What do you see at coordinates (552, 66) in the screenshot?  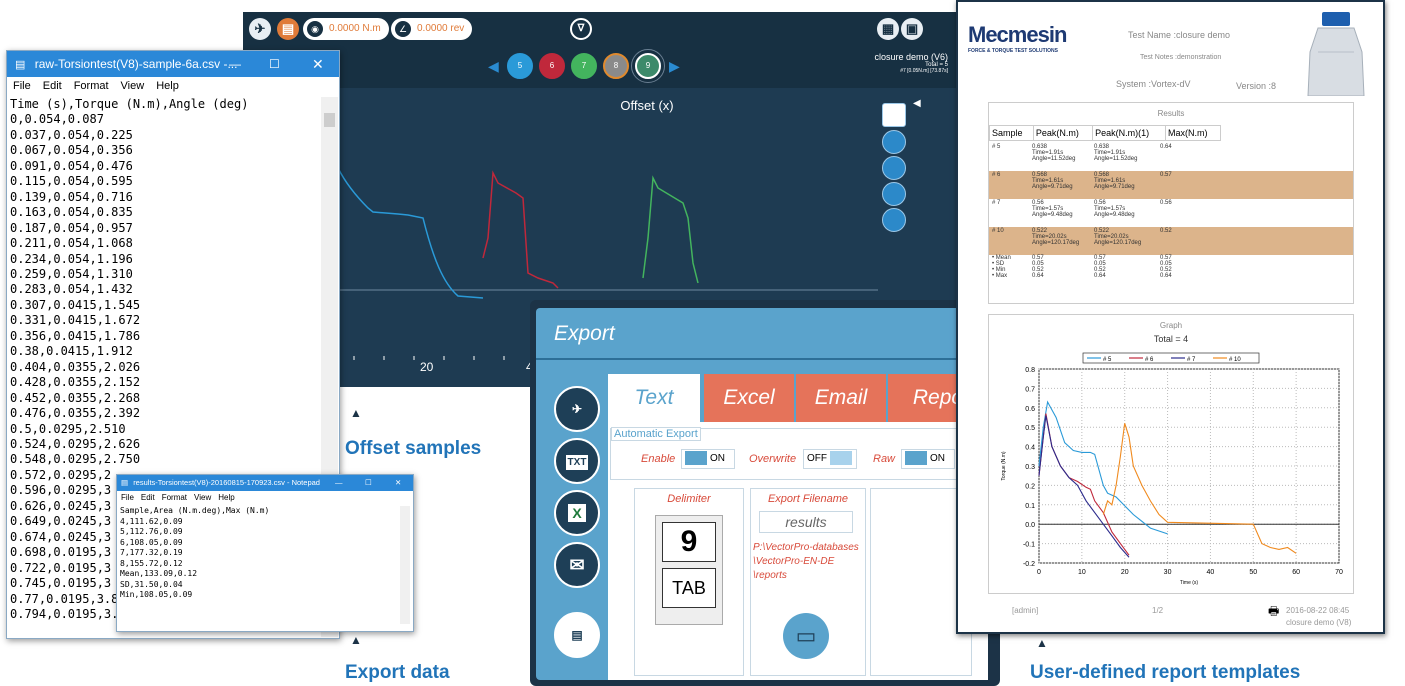 I see `sample-chip: 6` at bounding box center [552, 66].